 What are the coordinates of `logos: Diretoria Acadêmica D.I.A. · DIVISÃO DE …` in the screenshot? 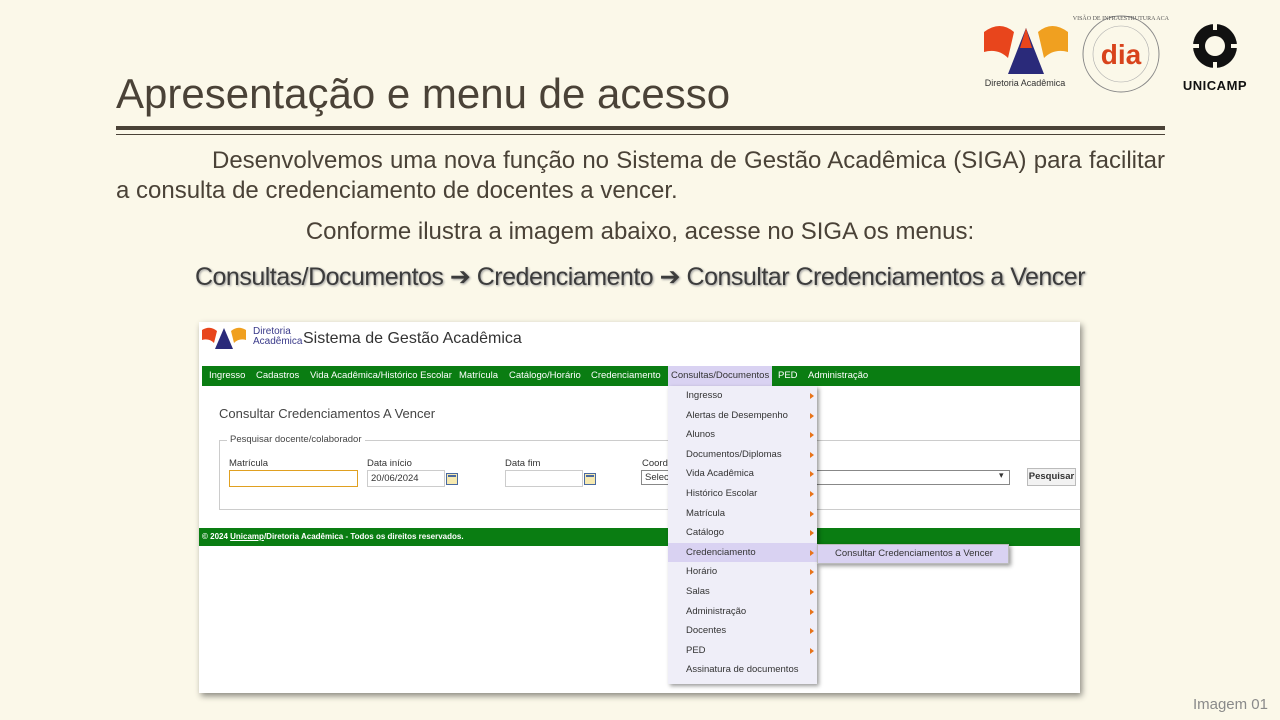 It's located at (1115, 54).